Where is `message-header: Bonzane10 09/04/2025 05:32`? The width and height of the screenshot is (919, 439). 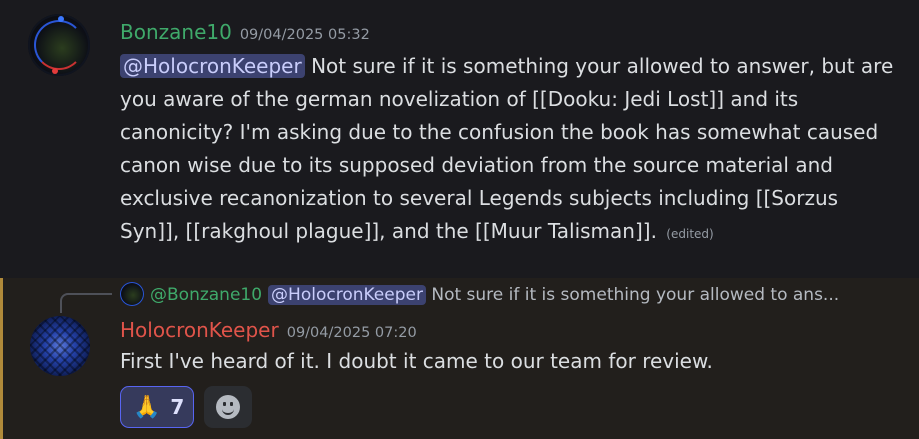
message-header: Bonzane10 09/04/2025 05:32 is located at coordinates (245, 32).